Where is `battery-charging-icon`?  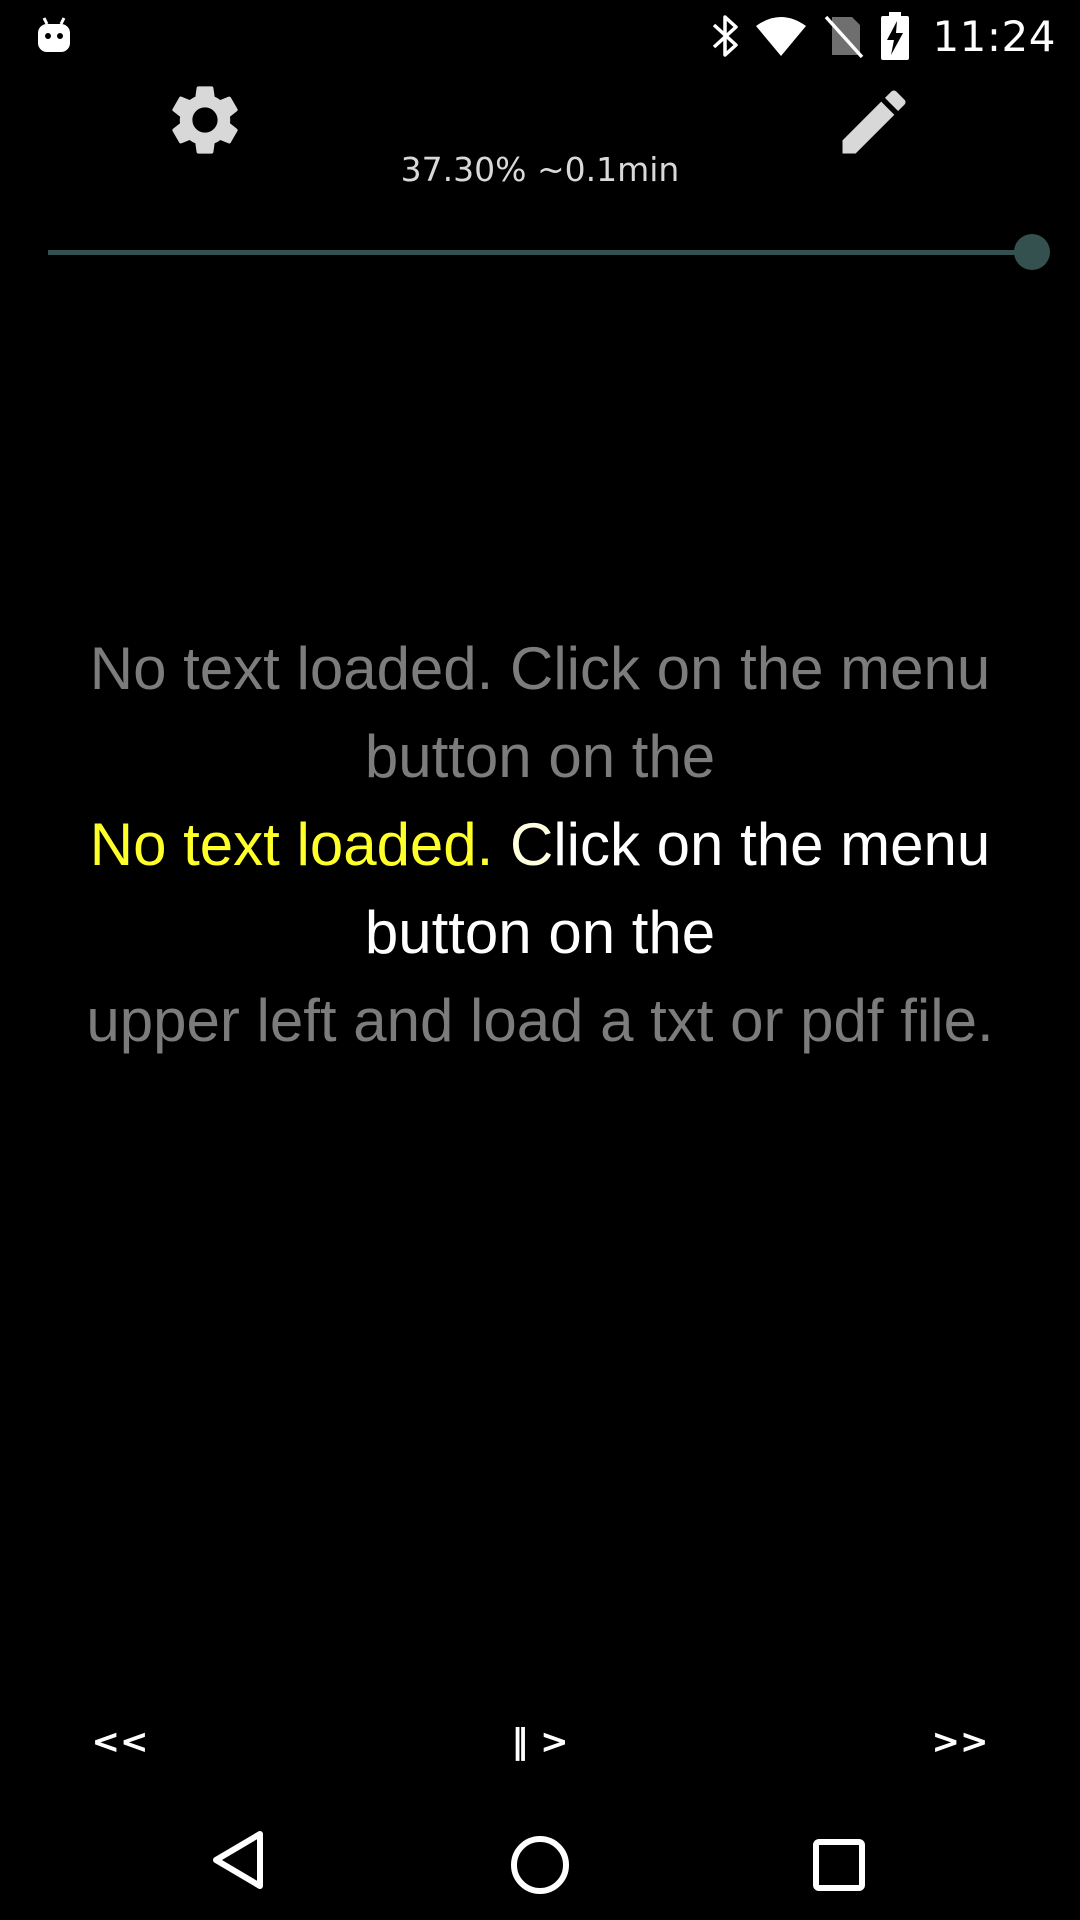
battery-charging-icon is located at coordinates (895, 36).